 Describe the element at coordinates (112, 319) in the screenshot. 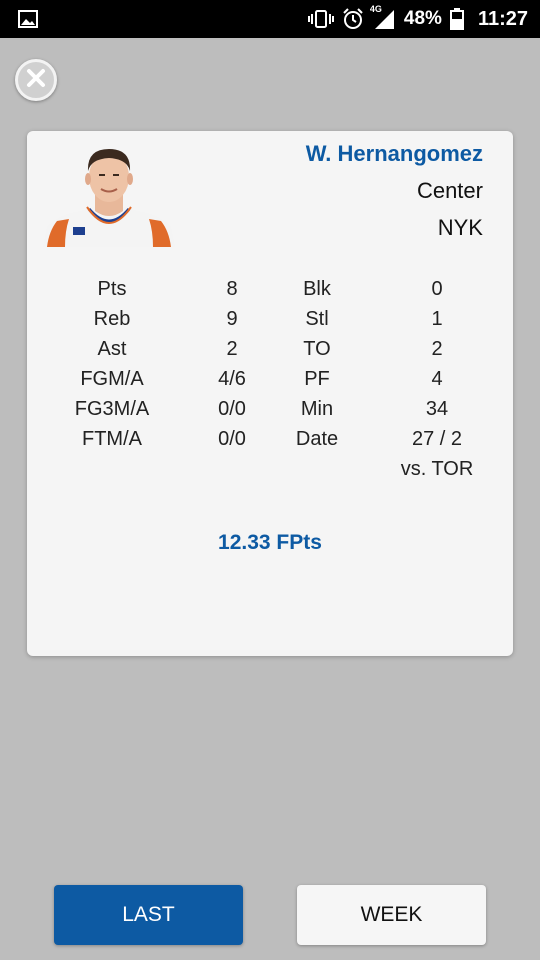

I see `stat-label: Reb` at that location.